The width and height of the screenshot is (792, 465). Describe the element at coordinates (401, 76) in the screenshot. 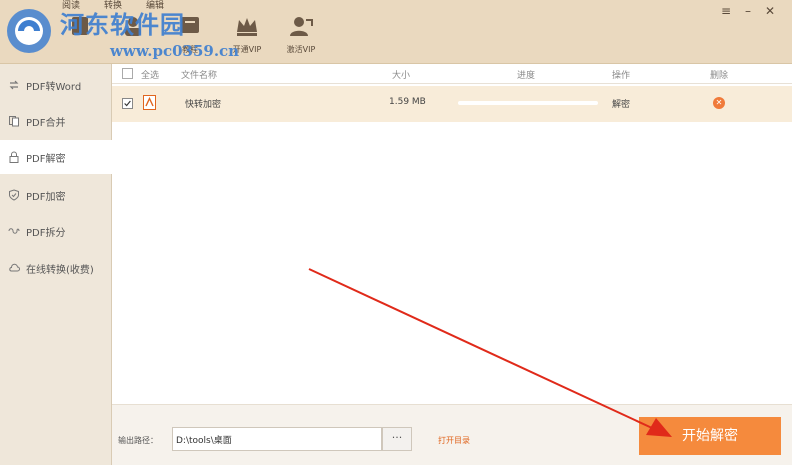

I see `header-size: 大小` at that location.